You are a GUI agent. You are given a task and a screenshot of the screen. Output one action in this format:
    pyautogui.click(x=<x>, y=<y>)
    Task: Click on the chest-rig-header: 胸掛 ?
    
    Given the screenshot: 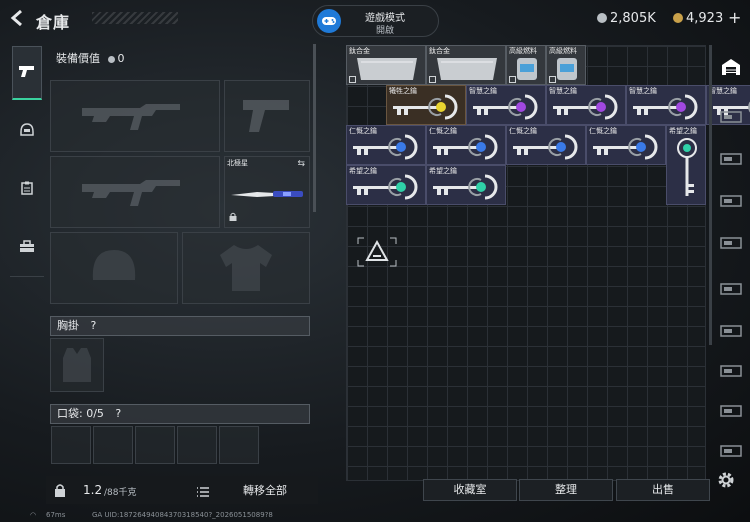 What is the action you would take?
    pyautogui.click(x=180, y=326)
    